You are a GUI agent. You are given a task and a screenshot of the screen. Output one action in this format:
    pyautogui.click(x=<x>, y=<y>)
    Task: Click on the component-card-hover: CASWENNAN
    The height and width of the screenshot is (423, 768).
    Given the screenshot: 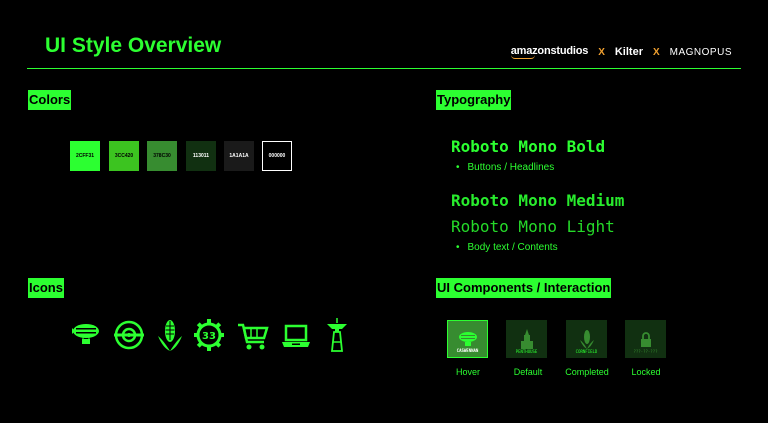 What is the action you would take?
    pyautogui.click(x=467, y=339)
    